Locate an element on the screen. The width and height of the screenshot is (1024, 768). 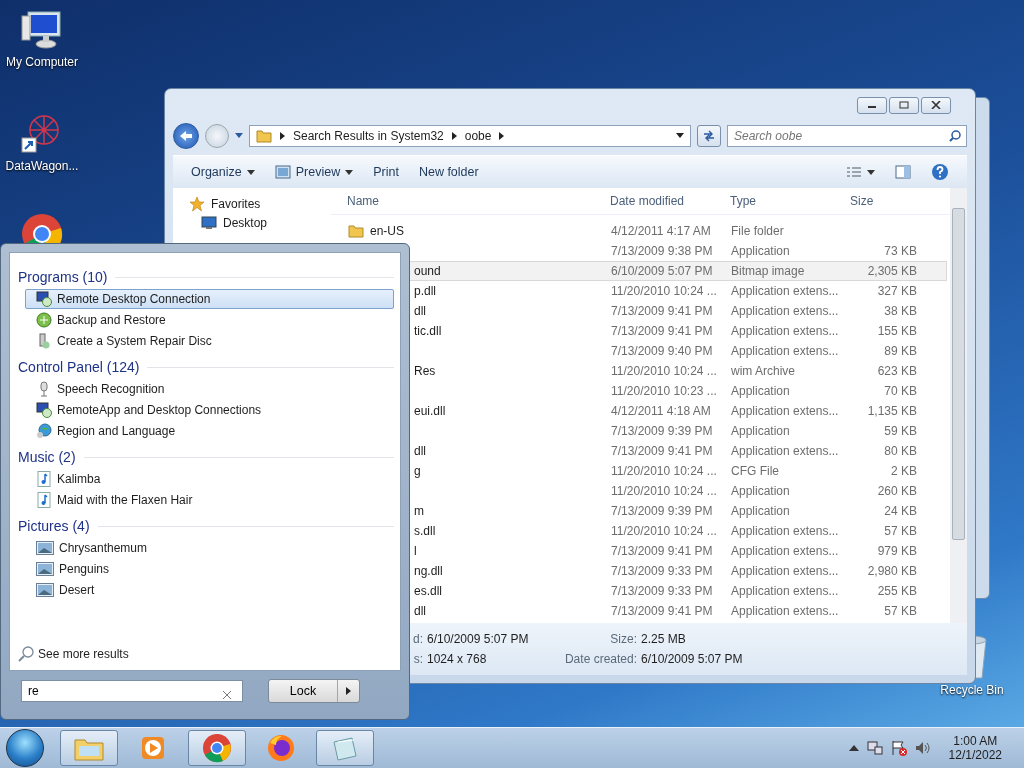
file-name: m is located at coordinates (419, 511).